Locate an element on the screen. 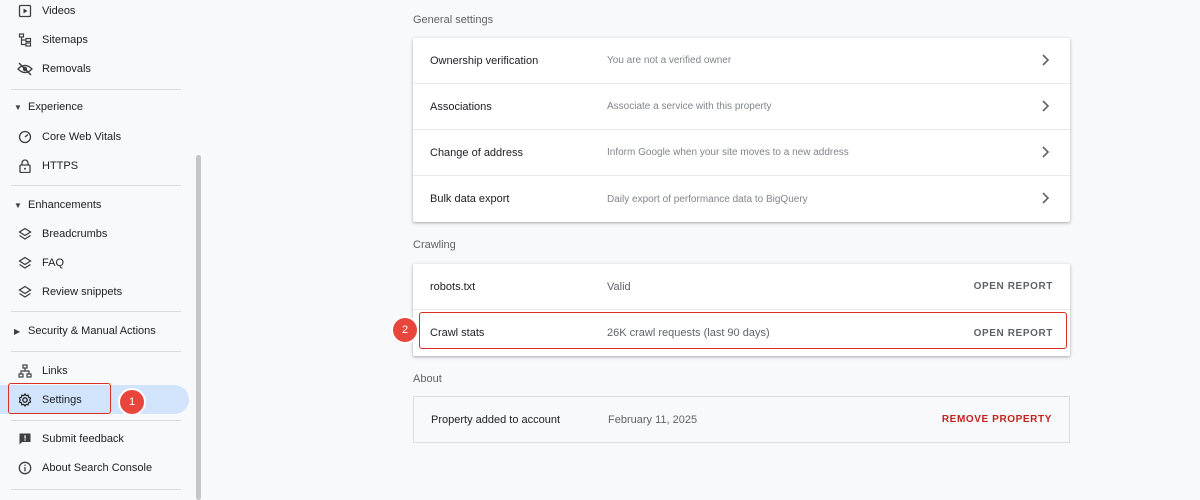 Image resolution: width=1200 pixels, height=500 pixels. about-heading: About is located at coordinates (427, 379).